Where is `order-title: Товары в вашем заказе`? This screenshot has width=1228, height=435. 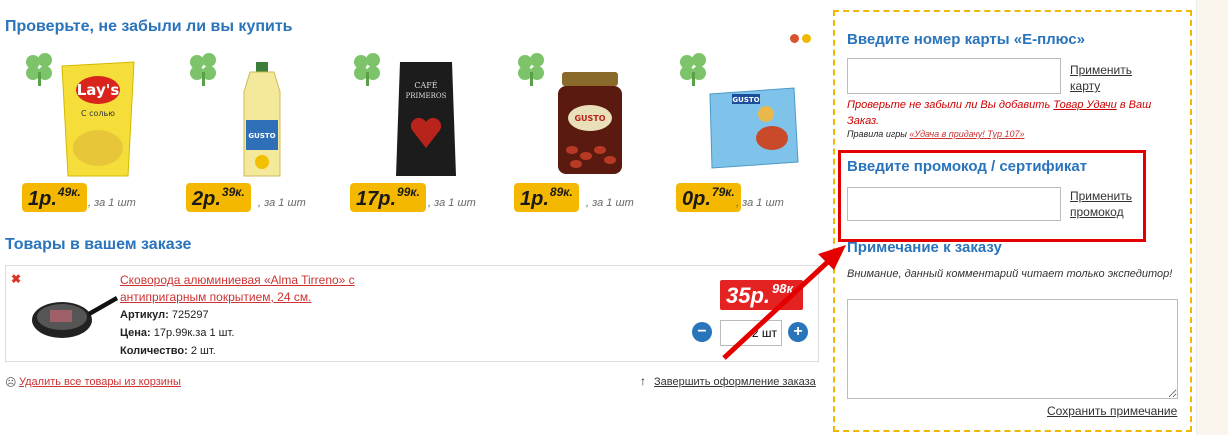 order-title: Товары в вашем заказе is located at coordinates (98, 244).